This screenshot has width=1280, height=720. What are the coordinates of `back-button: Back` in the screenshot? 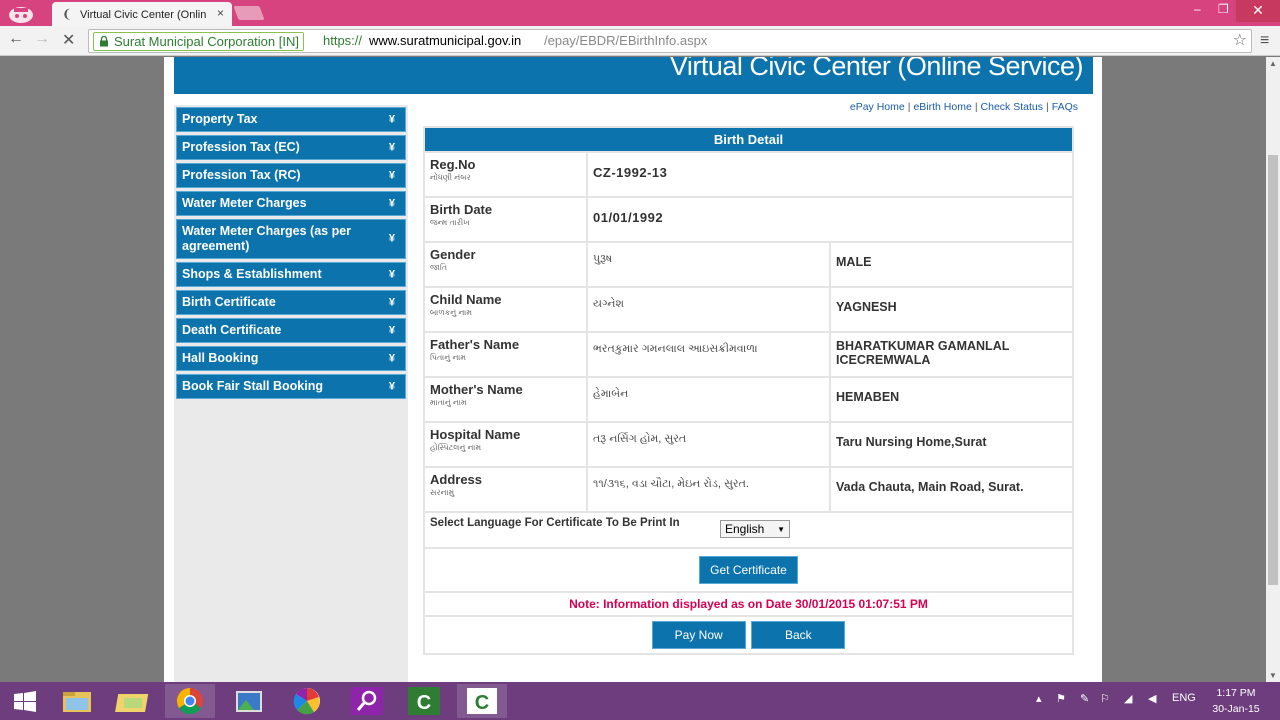 It's located at (798, 635).